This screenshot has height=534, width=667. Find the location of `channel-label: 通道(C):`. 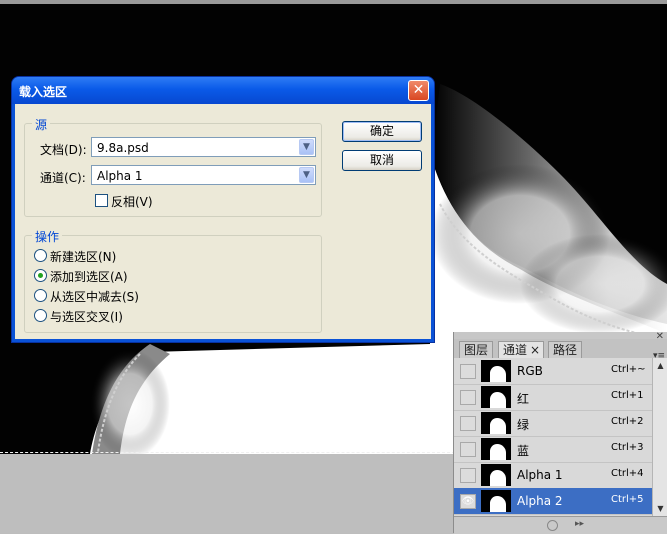

channel-label: 通道(C): is located at coordinates (63, 178).